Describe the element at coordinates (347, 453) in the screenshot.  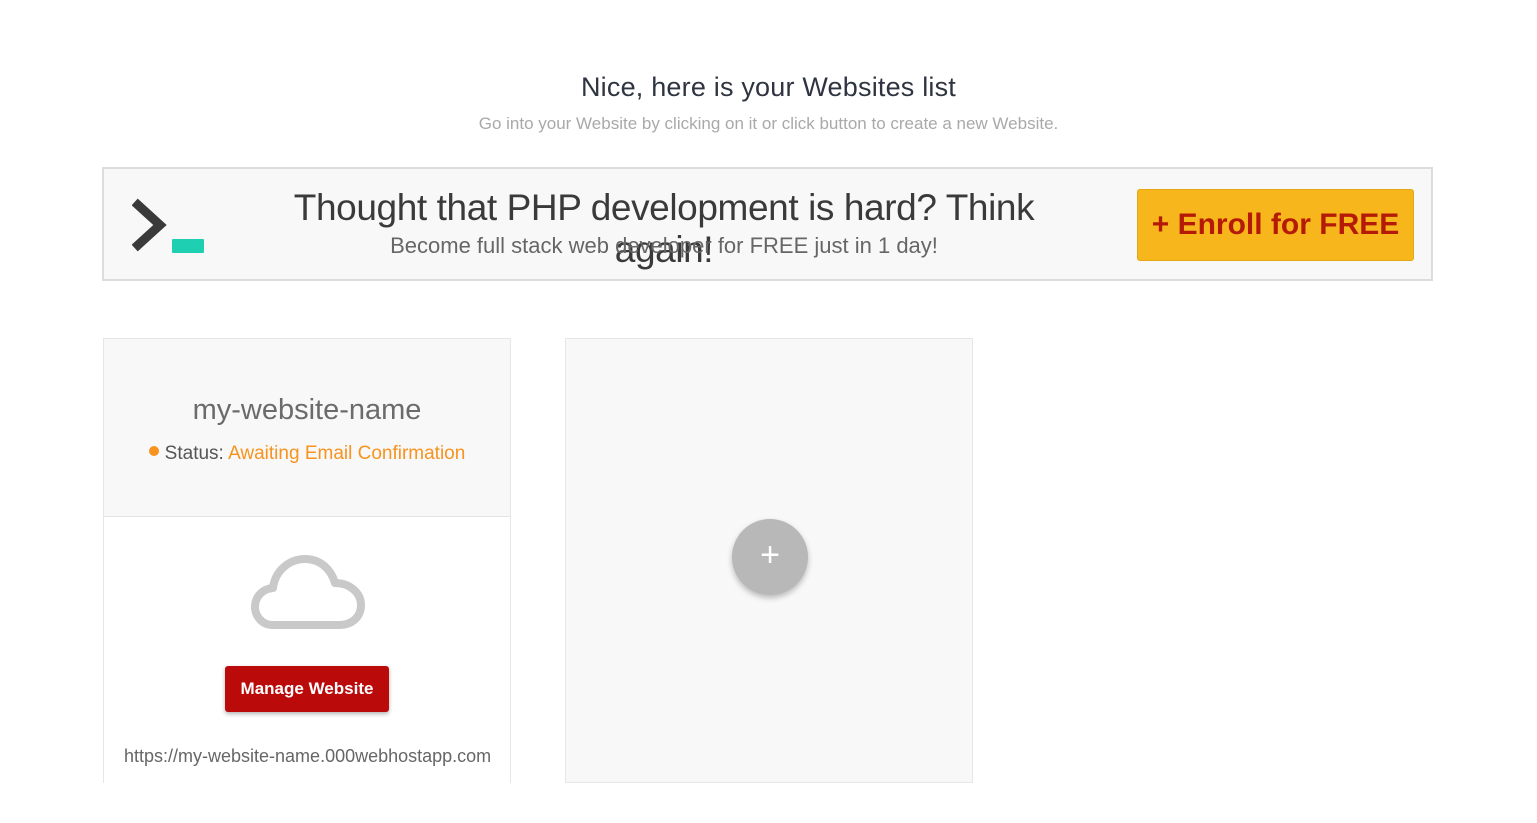
I see `status-value: Awaiting Email Confirmation` at that location.